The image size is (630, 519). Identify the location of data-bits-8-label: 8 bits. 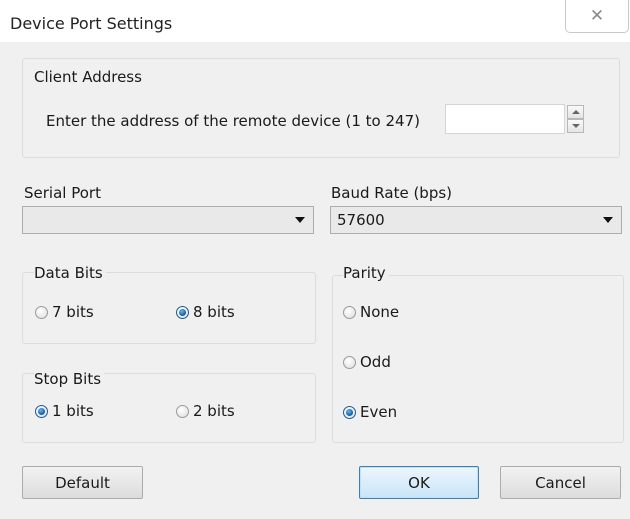
(214, 312).